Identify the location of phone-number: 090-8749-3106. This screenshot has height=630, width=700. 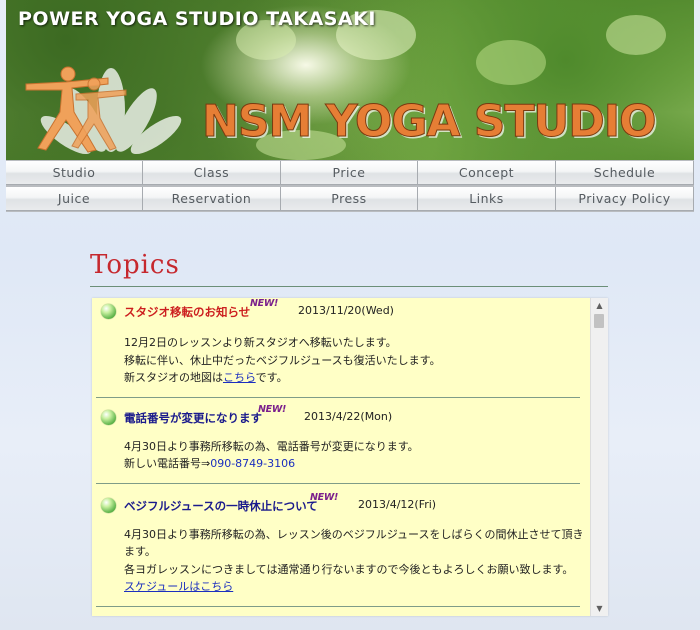
(253, 463).